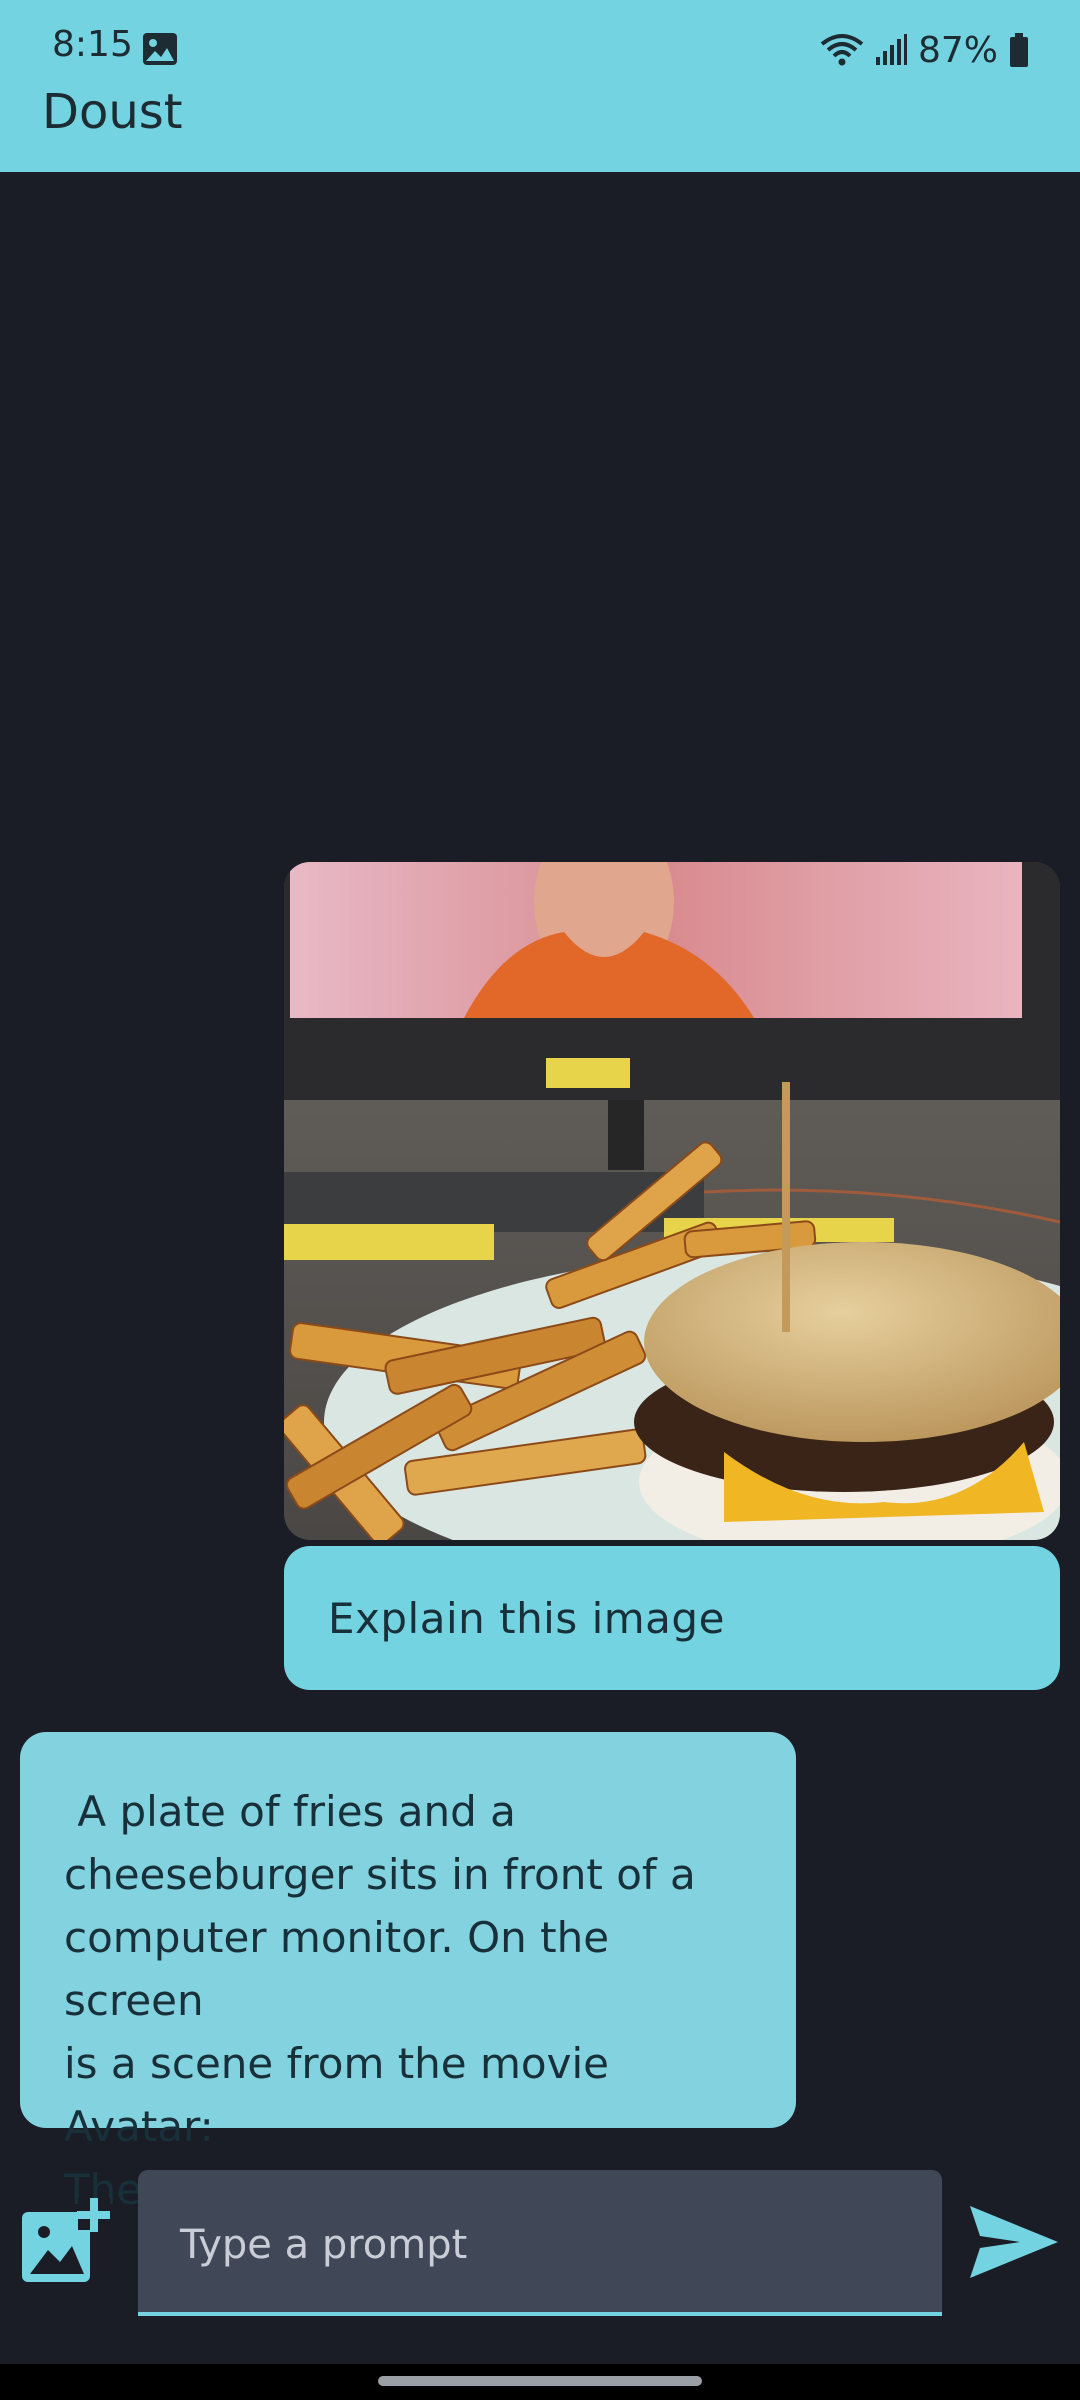  Describe the element at coordinates (957, 50) in the screenshot. I see `battery-level: 87%` at that location.